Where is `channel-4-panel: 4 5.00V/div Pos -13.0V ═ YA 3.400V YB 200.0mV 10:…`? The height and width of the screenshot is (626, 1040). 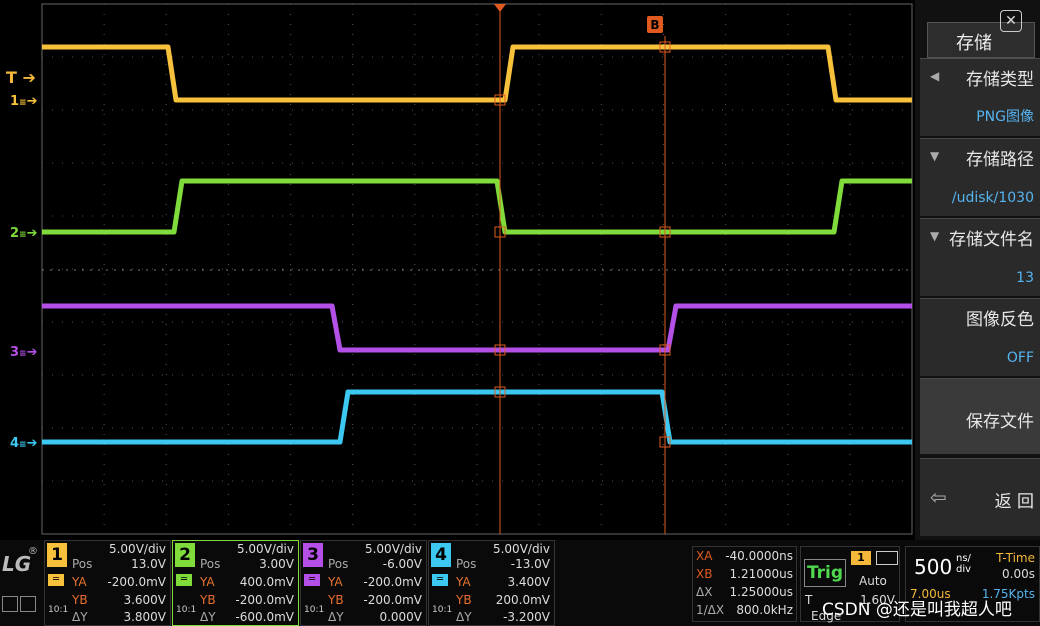 channel-4-panel: 4 5.00V/div Pos -13.0V ═ YA 3.400V YB 200.0mV 10:… is located at coordinates (491, 583).